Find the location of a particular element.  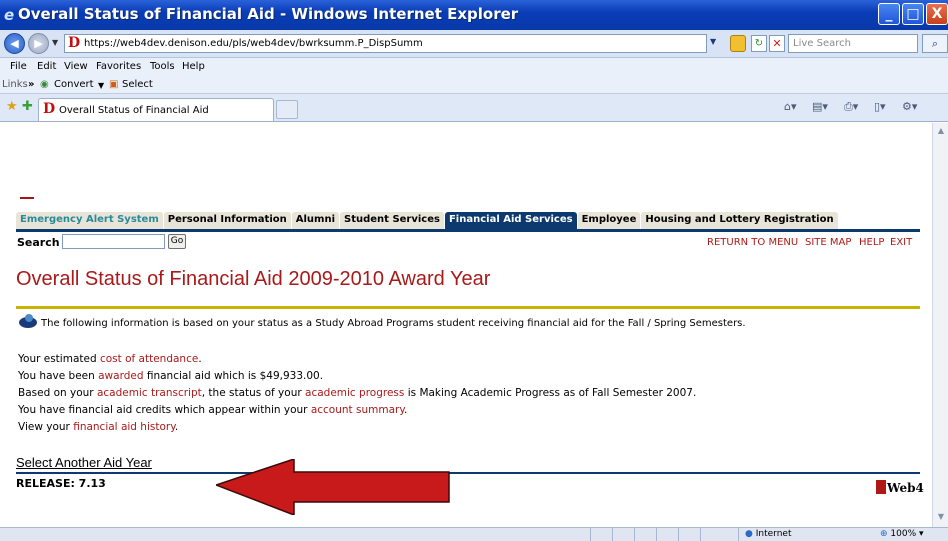

add-favorites-icon: ✚ is located at coordinates (27, 106).